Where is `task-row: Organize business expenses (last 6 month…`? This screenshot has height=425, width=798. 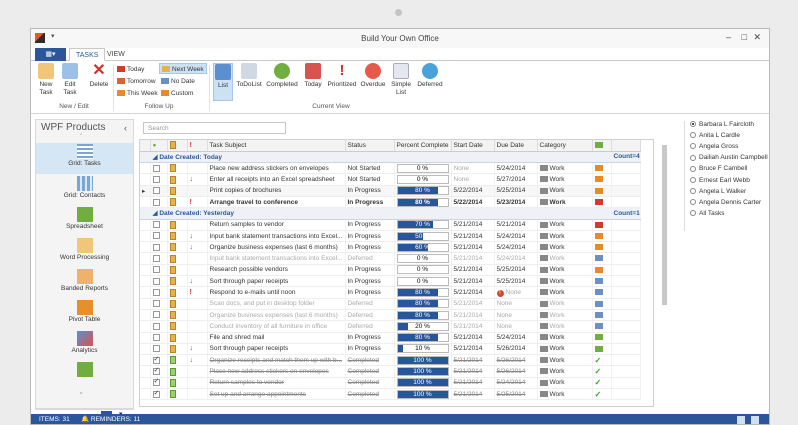
task-row: Organize business expenses (last 6 month… is located at coordinates (390, 315).